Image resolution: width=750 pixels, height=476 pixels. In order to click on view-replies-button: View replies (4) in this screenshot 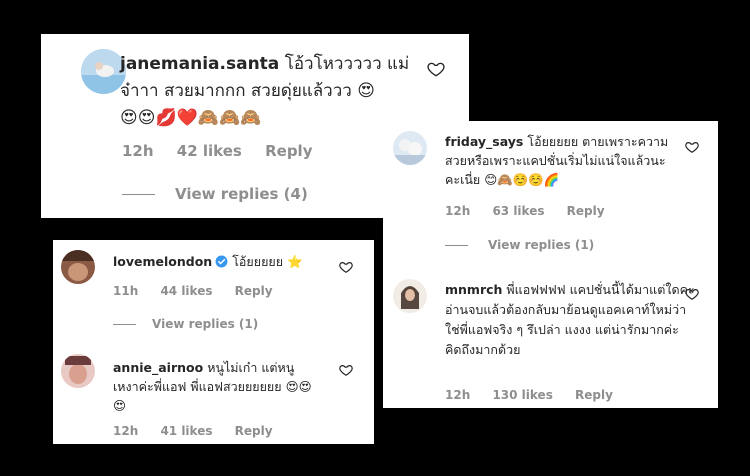, I will do `click(215, 194)`.